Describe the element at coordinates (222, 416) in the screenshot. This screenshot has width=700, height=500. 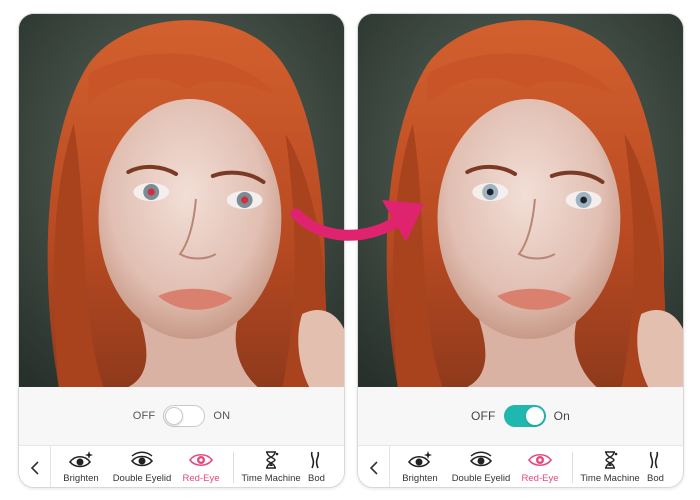
I see `toggle-on-label: ON` at that location.